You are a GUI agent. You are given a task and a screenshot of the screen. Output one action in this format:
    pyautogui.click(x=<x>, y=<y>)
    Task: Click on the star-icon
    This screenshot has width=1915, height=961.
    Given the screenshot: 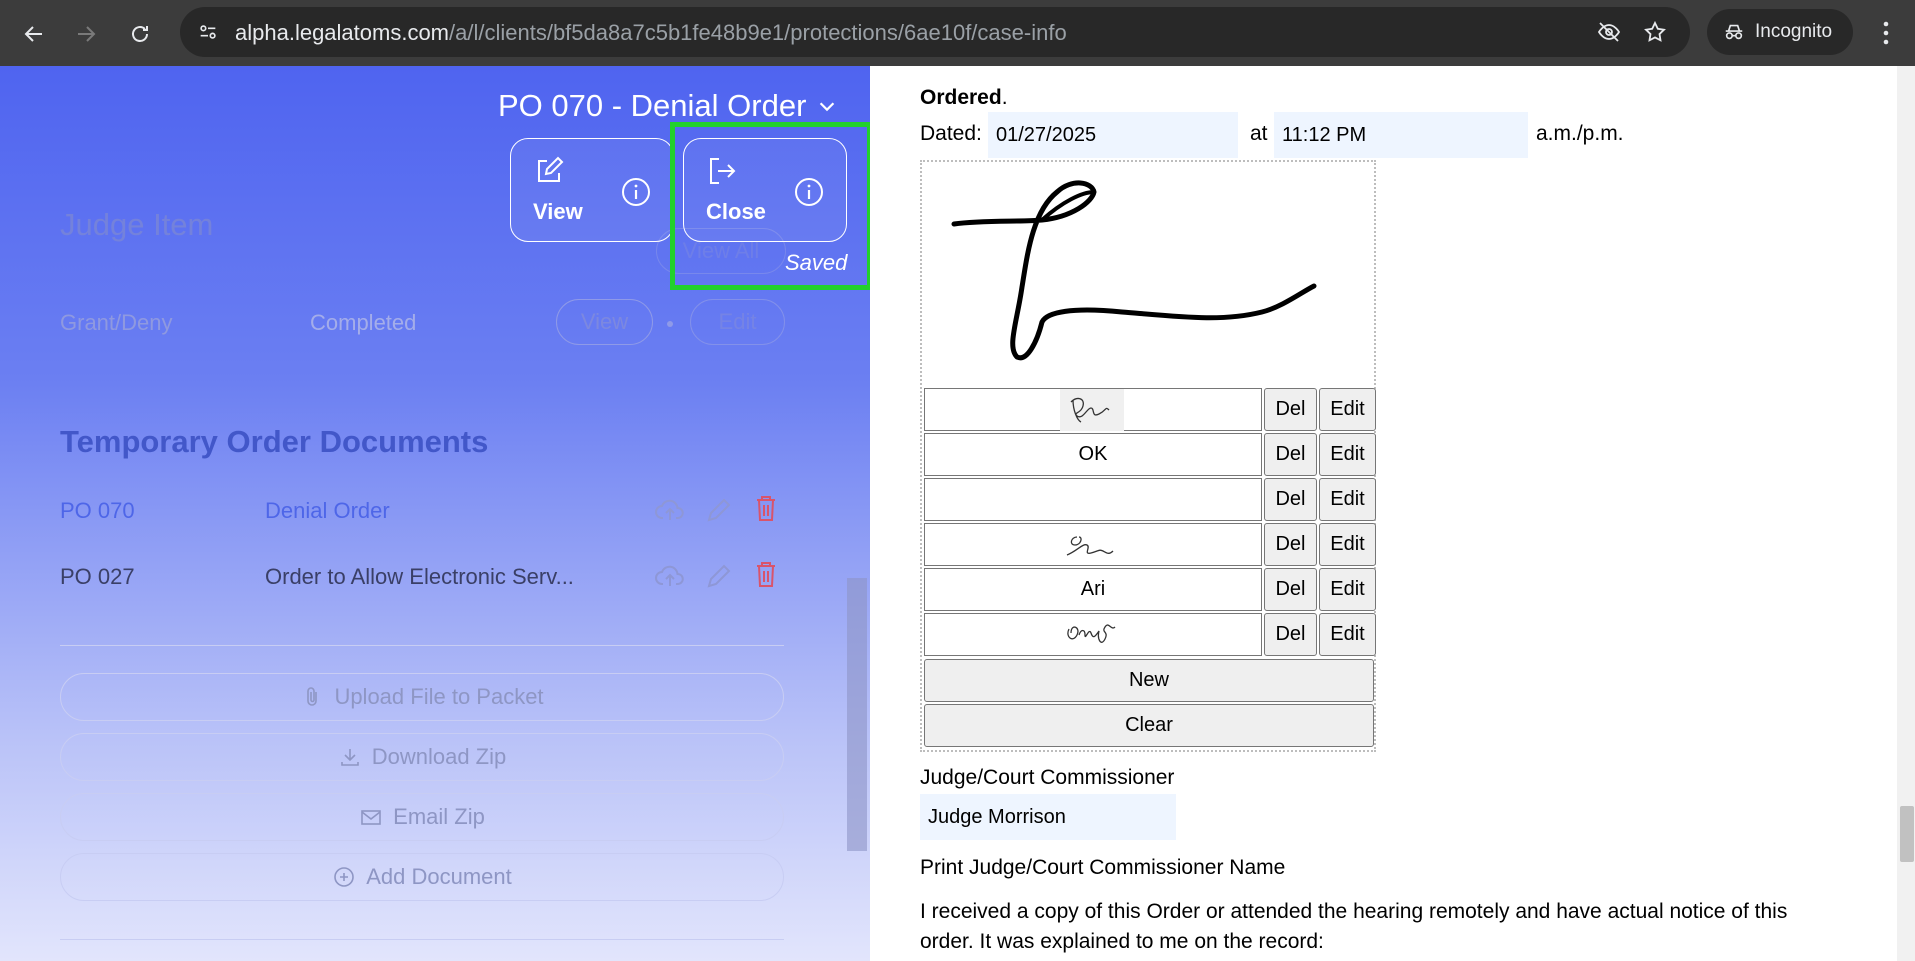 What is the action you would take?
    pyautogui.click(x=1655, y=32)
    